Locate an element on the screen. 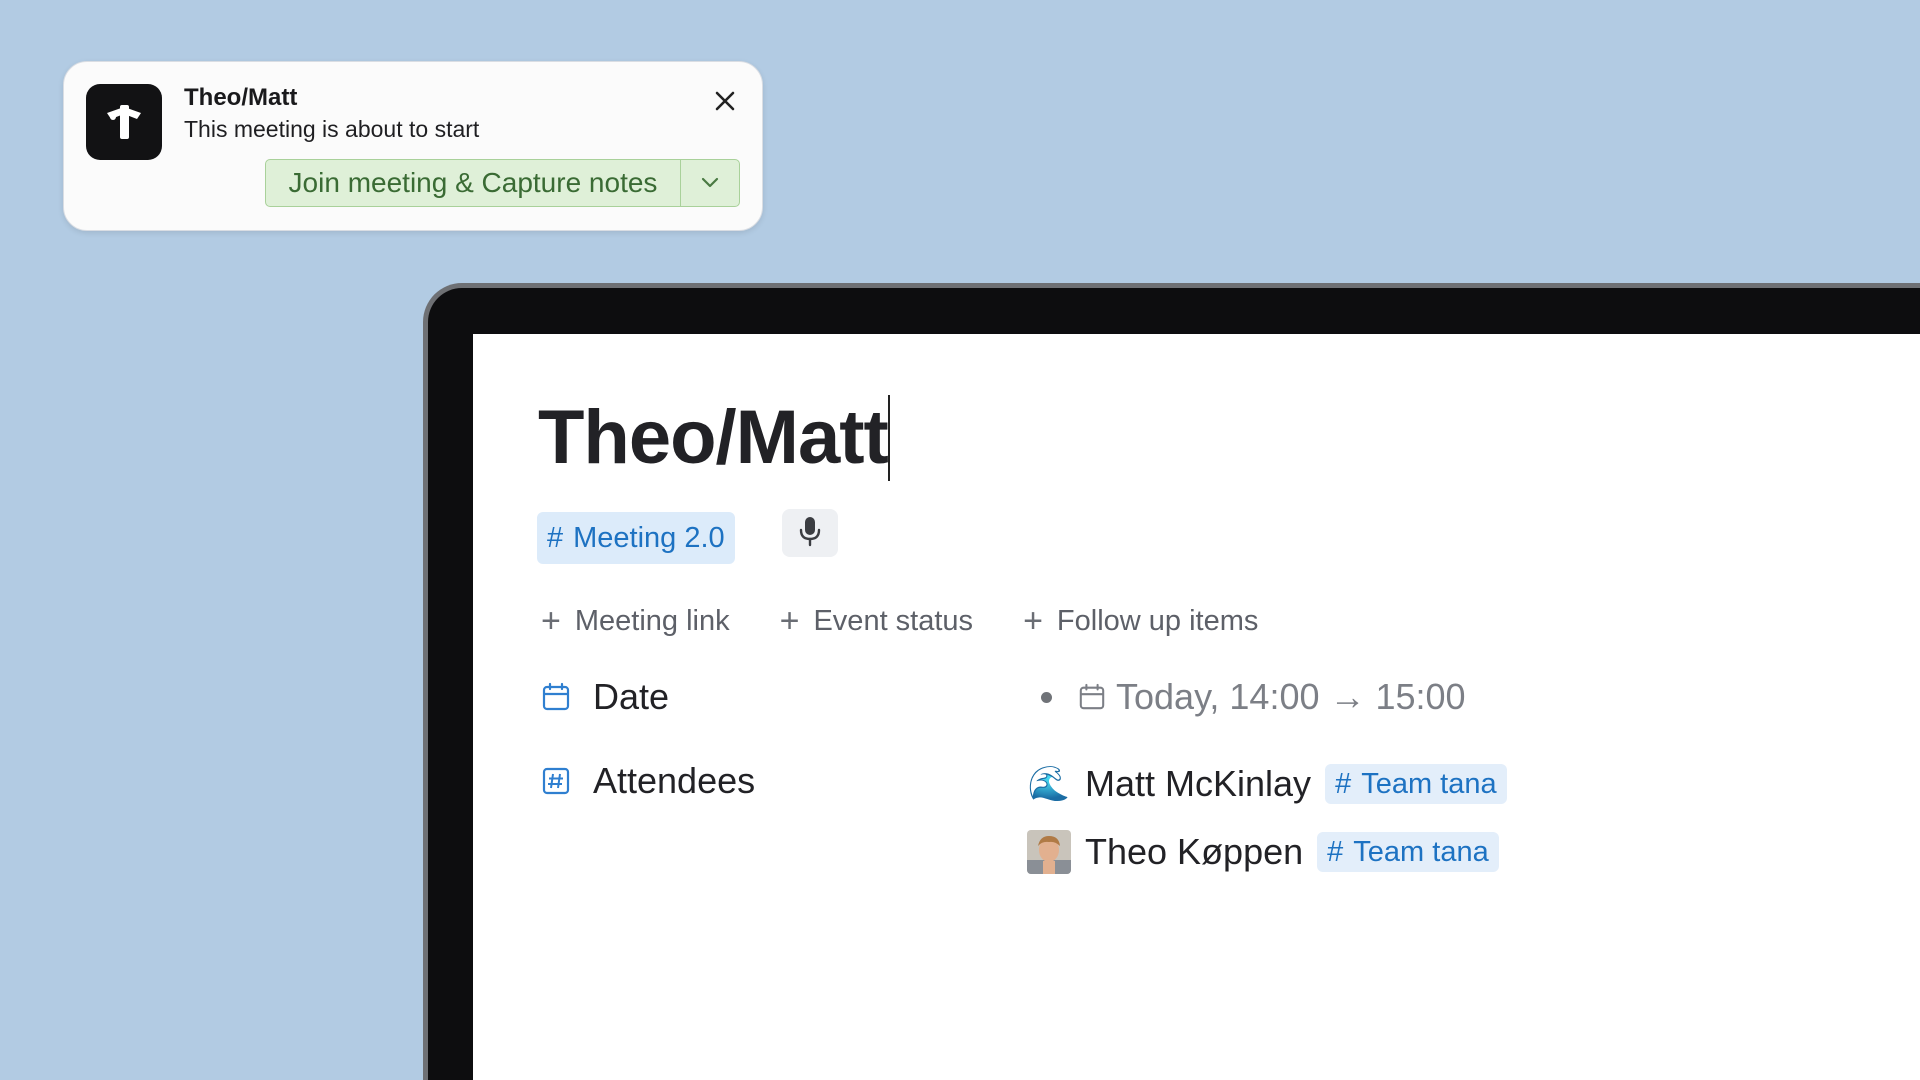  add-field-label: Follow up items is located at coordinates (1157, 621).